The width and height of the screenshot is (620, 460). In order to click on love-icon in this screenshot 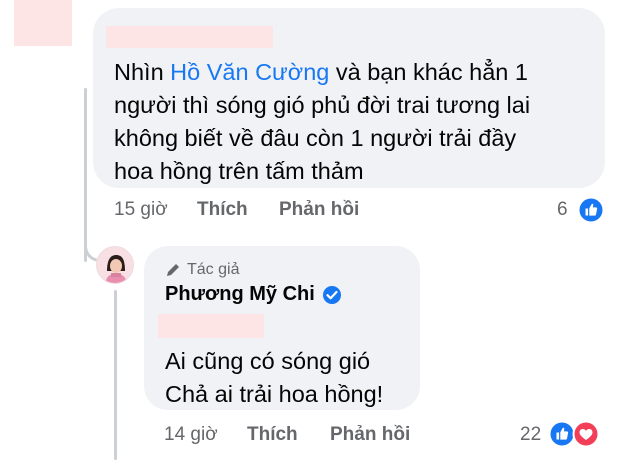, I will do `click(586, 434)`.